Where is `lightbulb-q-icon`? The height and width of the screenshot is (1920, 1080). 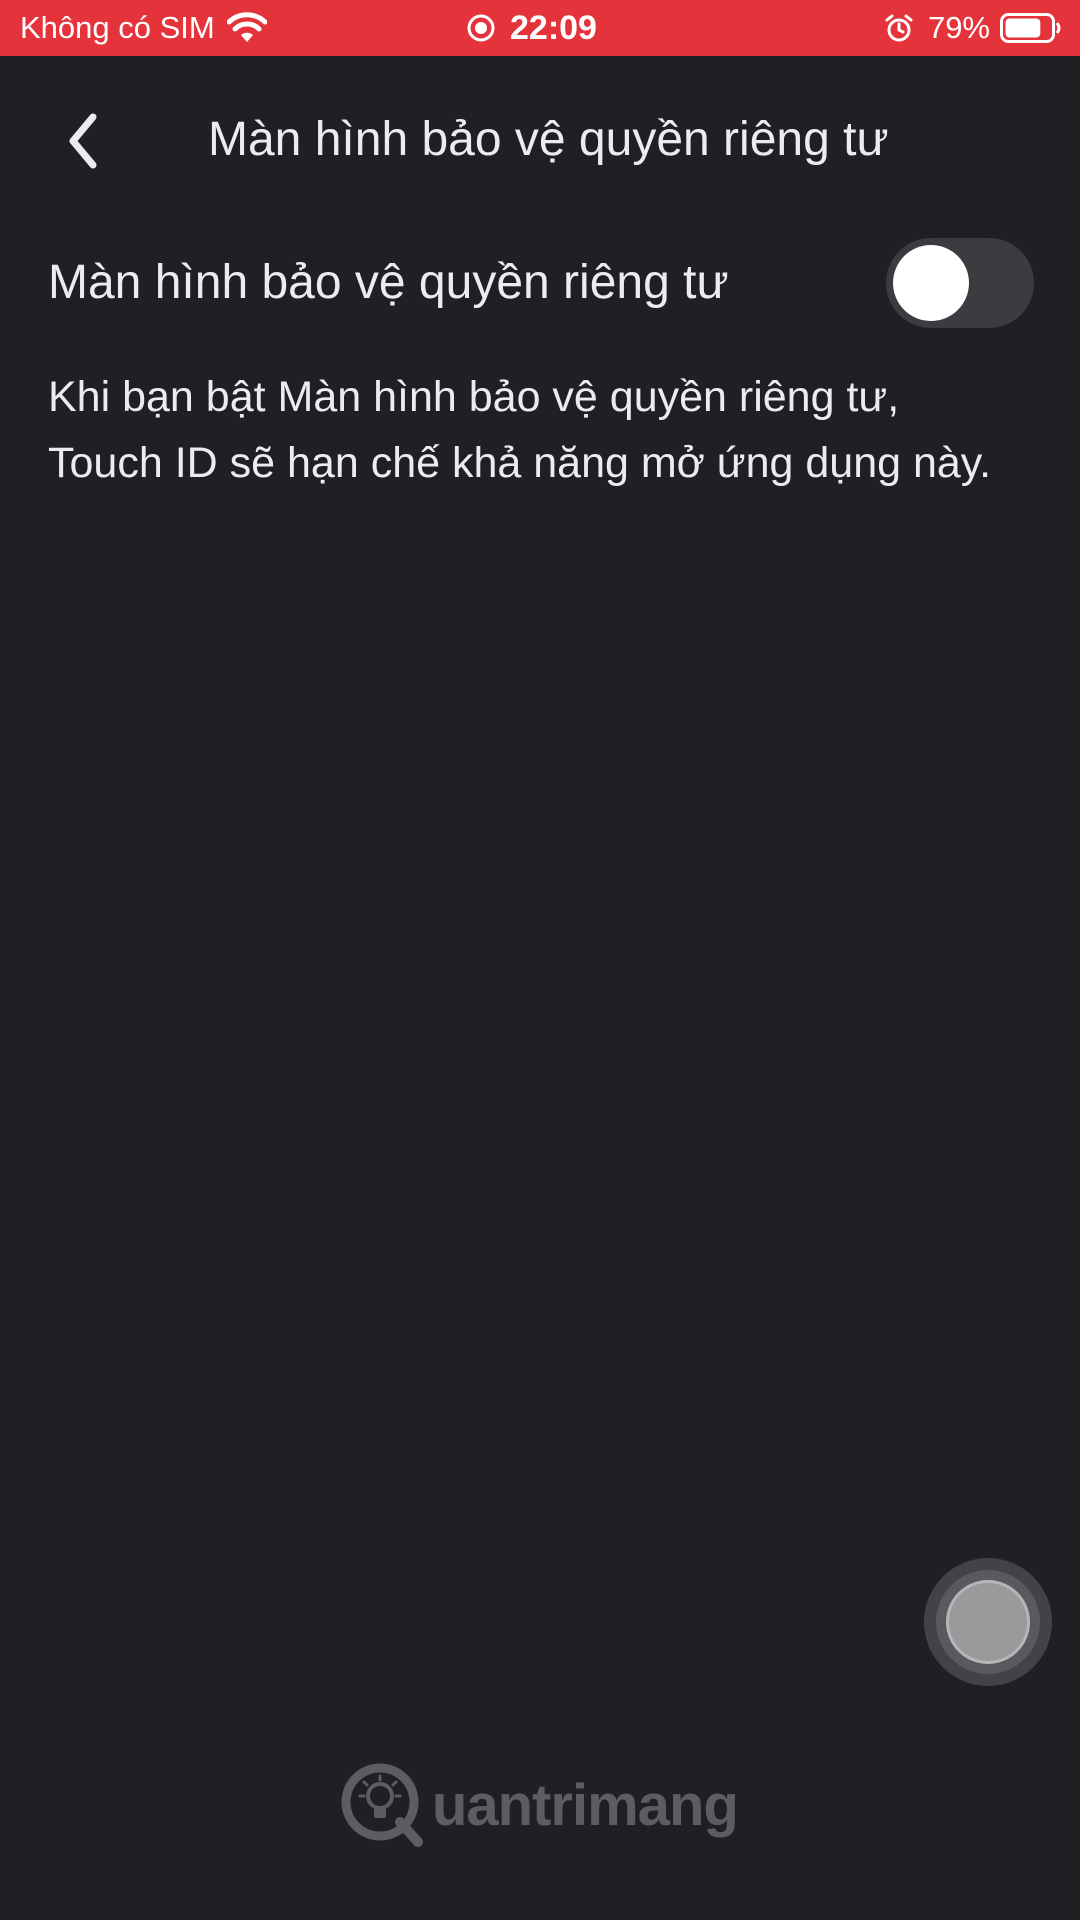 lightbulb-q-icon is located at coordinates (383, 1805).